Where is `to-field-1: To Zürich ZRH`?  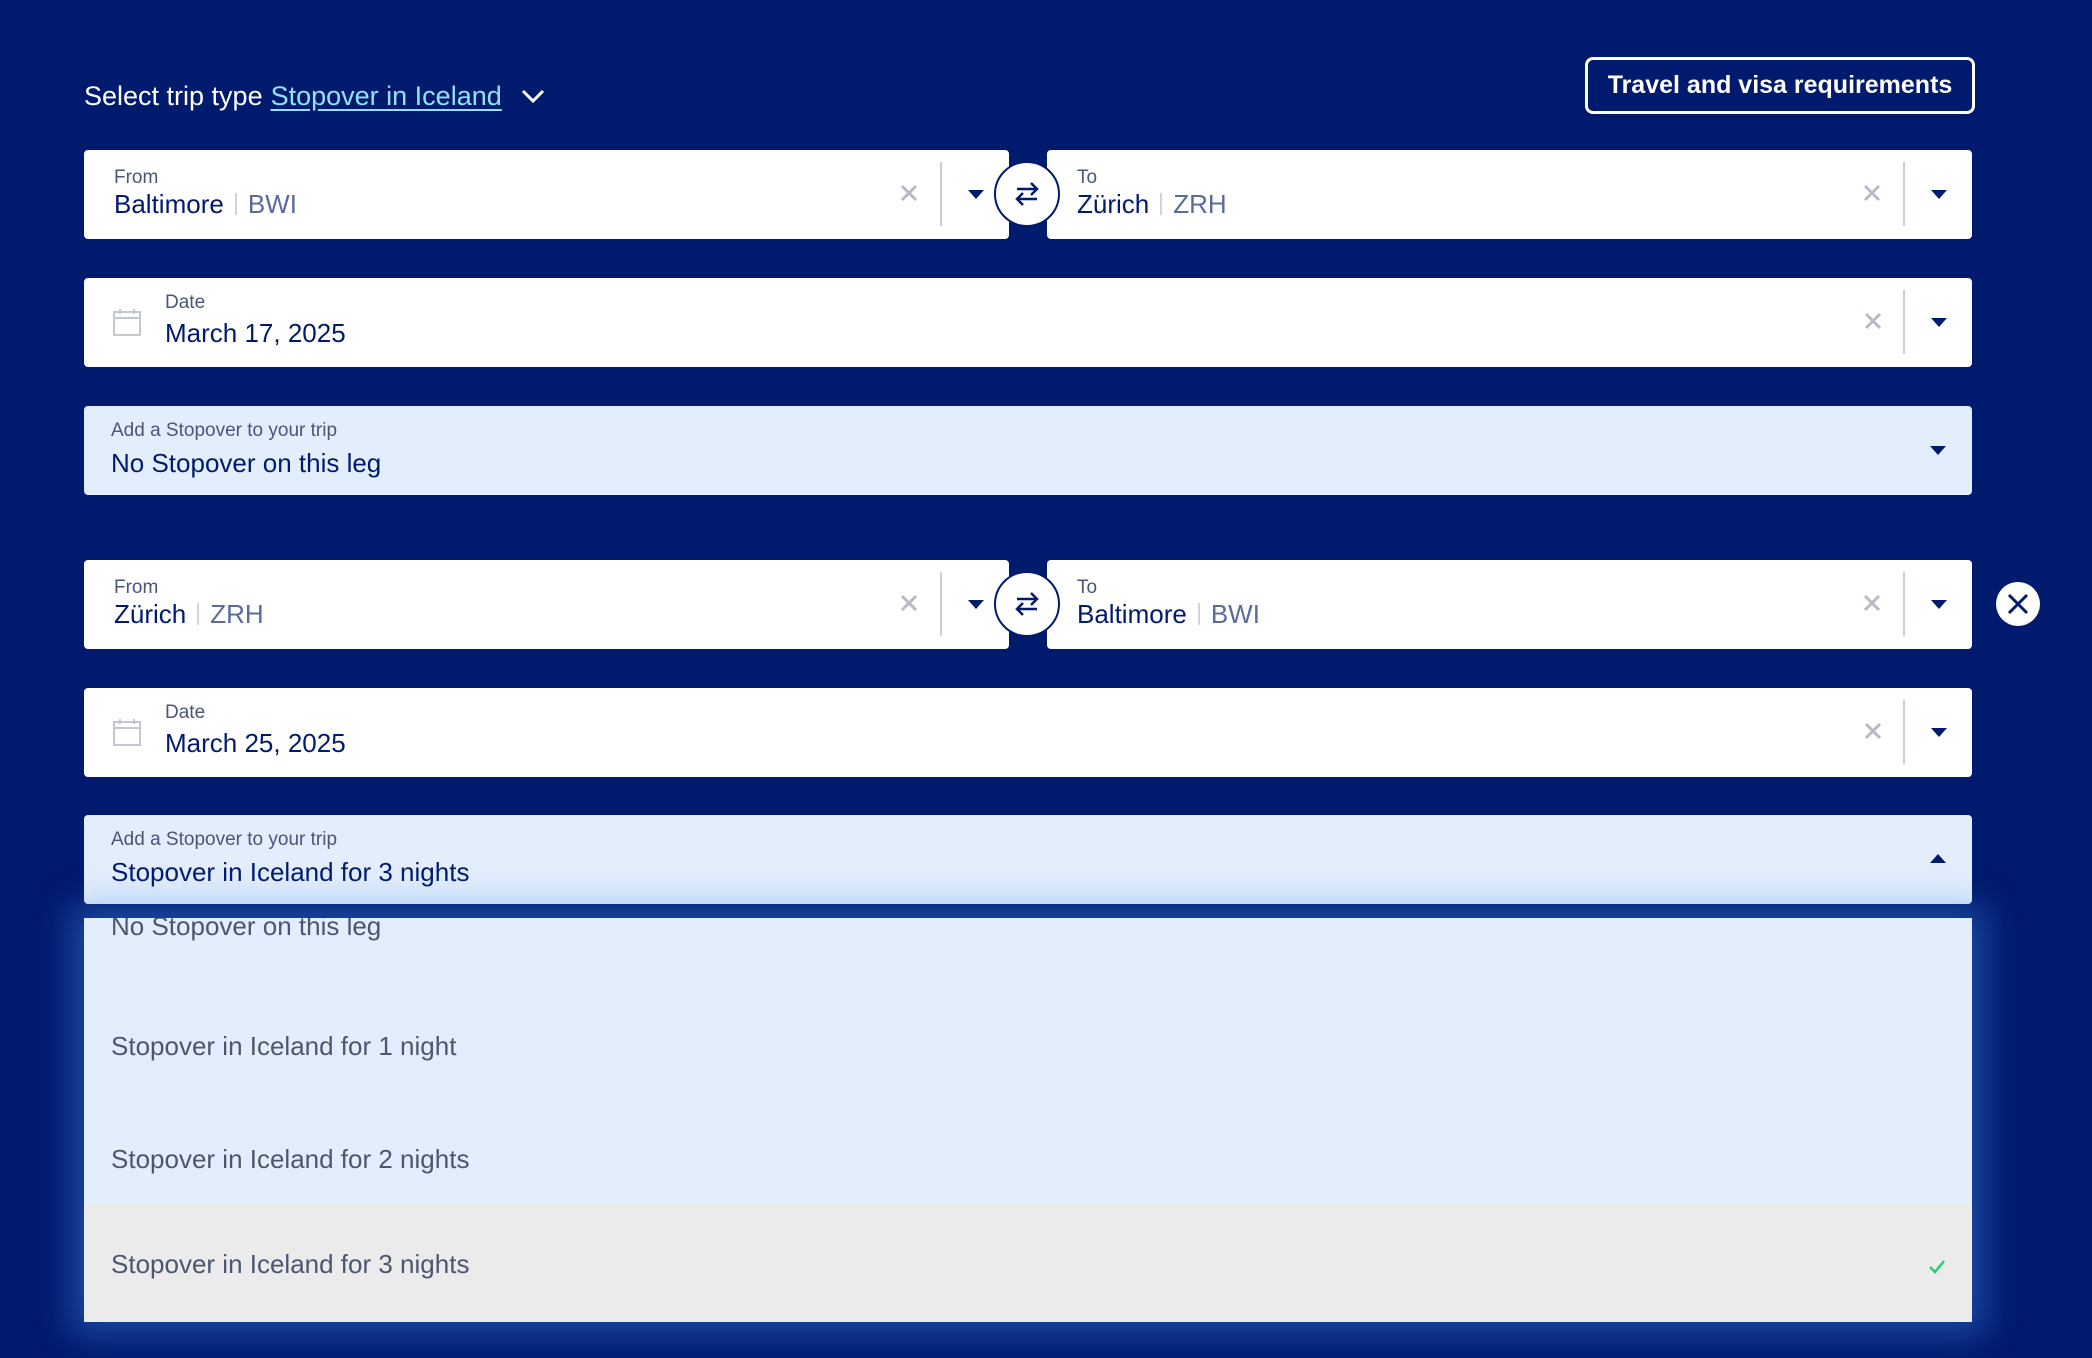 to-field-1: To Zürich ZRH is located at coordinates (1509, 194).